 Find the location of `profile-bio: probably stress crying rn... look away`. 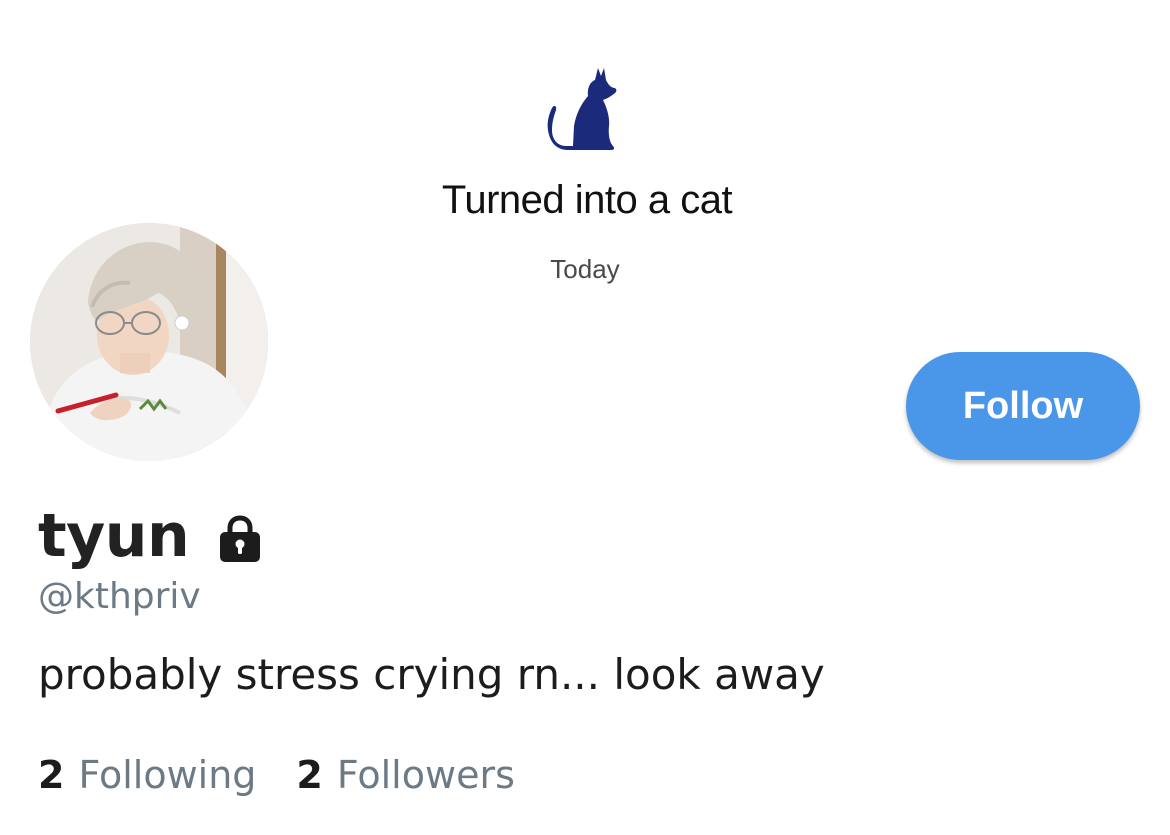

profile-bio: probably stress crying rn... look away is located at coordinates (431, 674).